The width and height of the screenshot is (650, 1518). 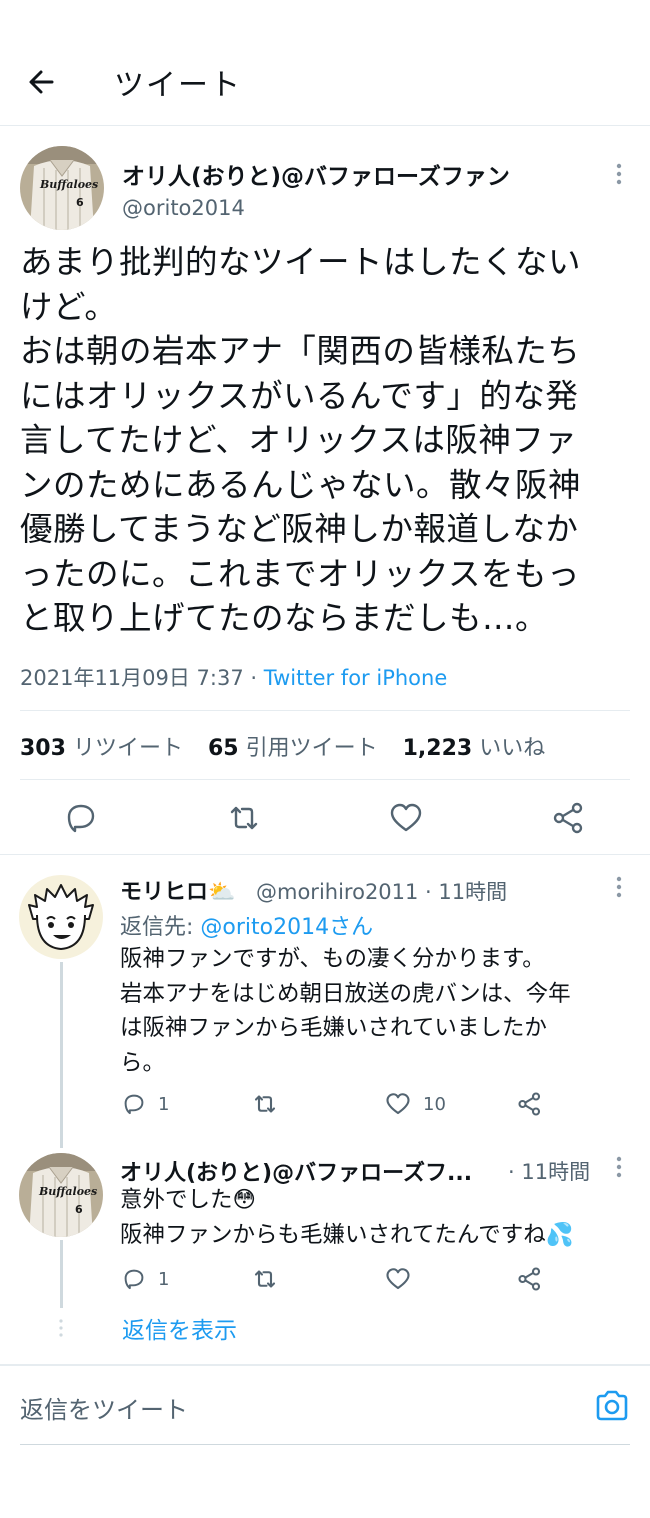 I want to click on retweets-stat: 303 リツイート, so click(x=101, y=748).